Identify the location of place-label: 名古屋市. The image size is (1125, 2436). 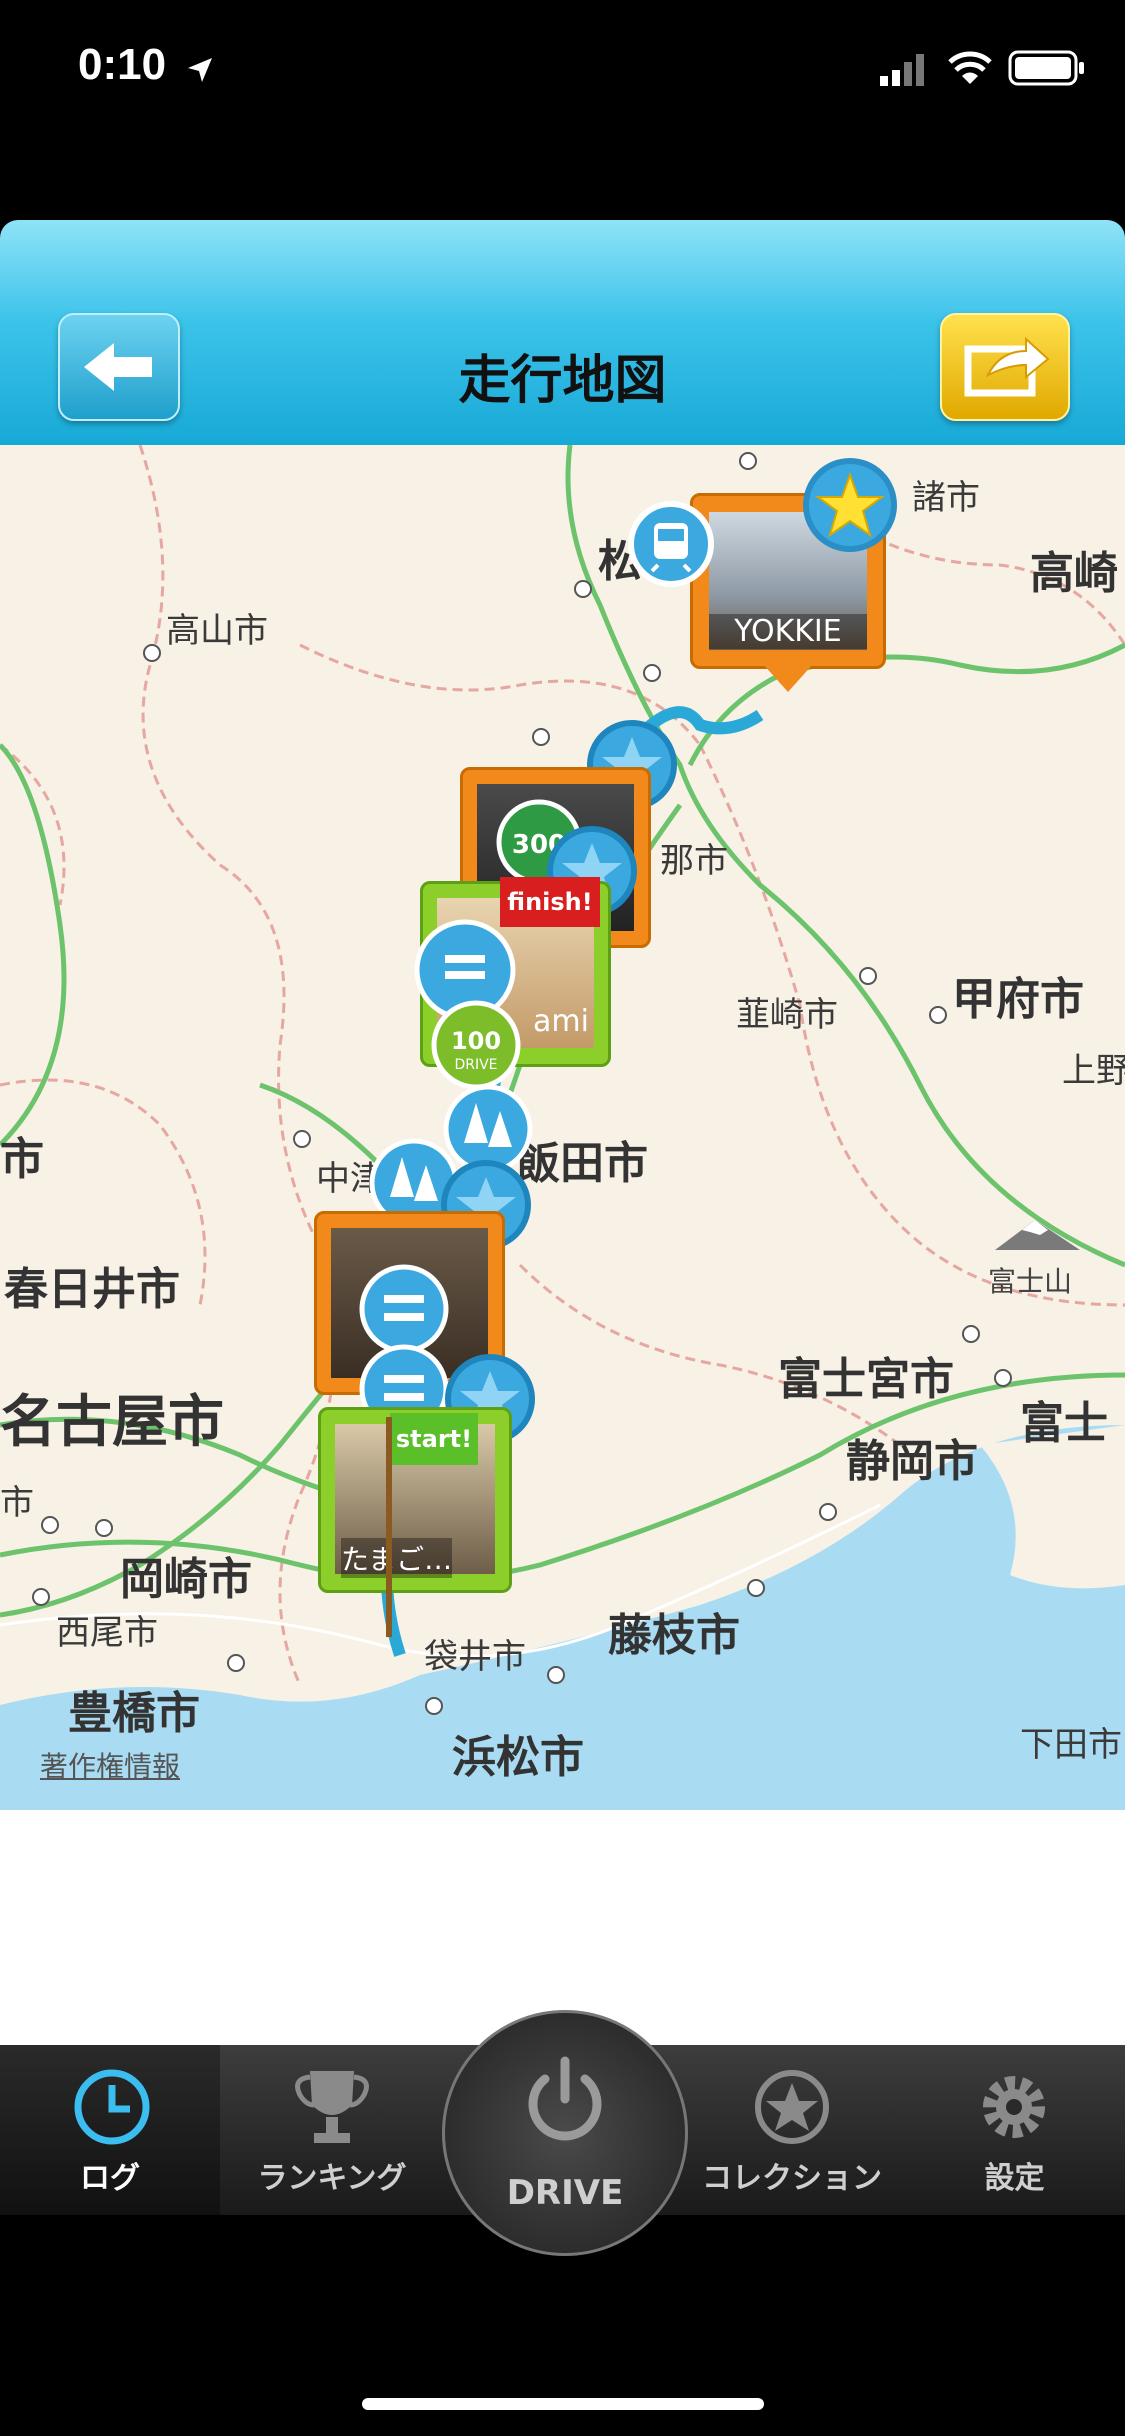
(112, 1422).